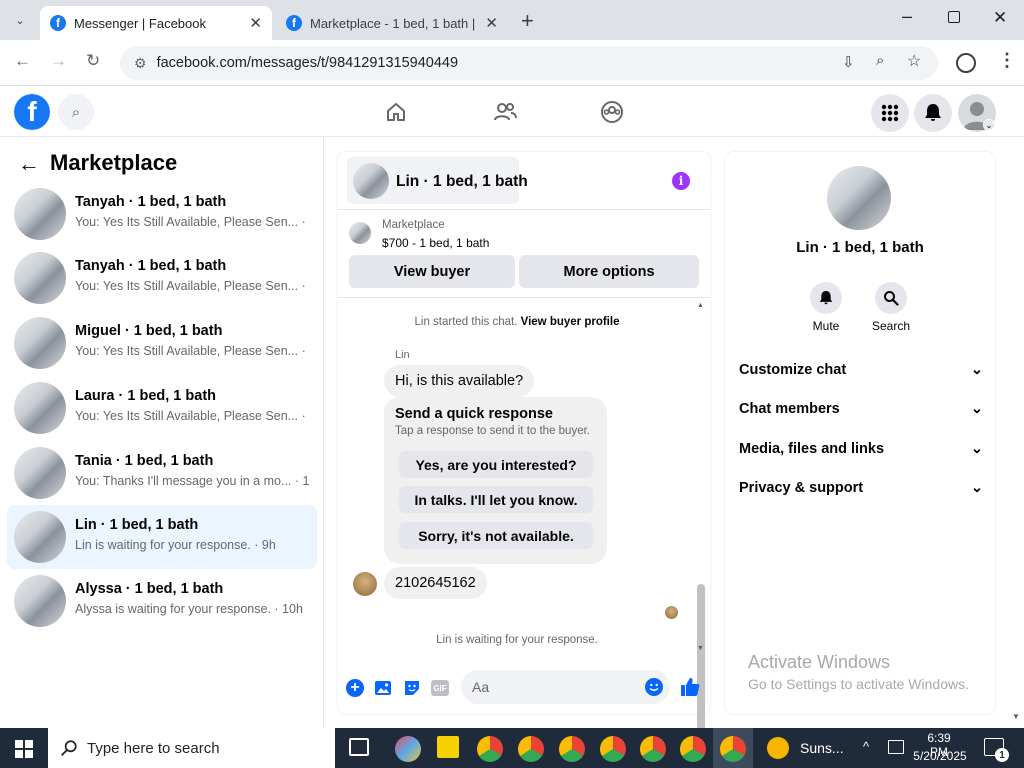  I want to click on message-input: Aa, so click(565, 687).